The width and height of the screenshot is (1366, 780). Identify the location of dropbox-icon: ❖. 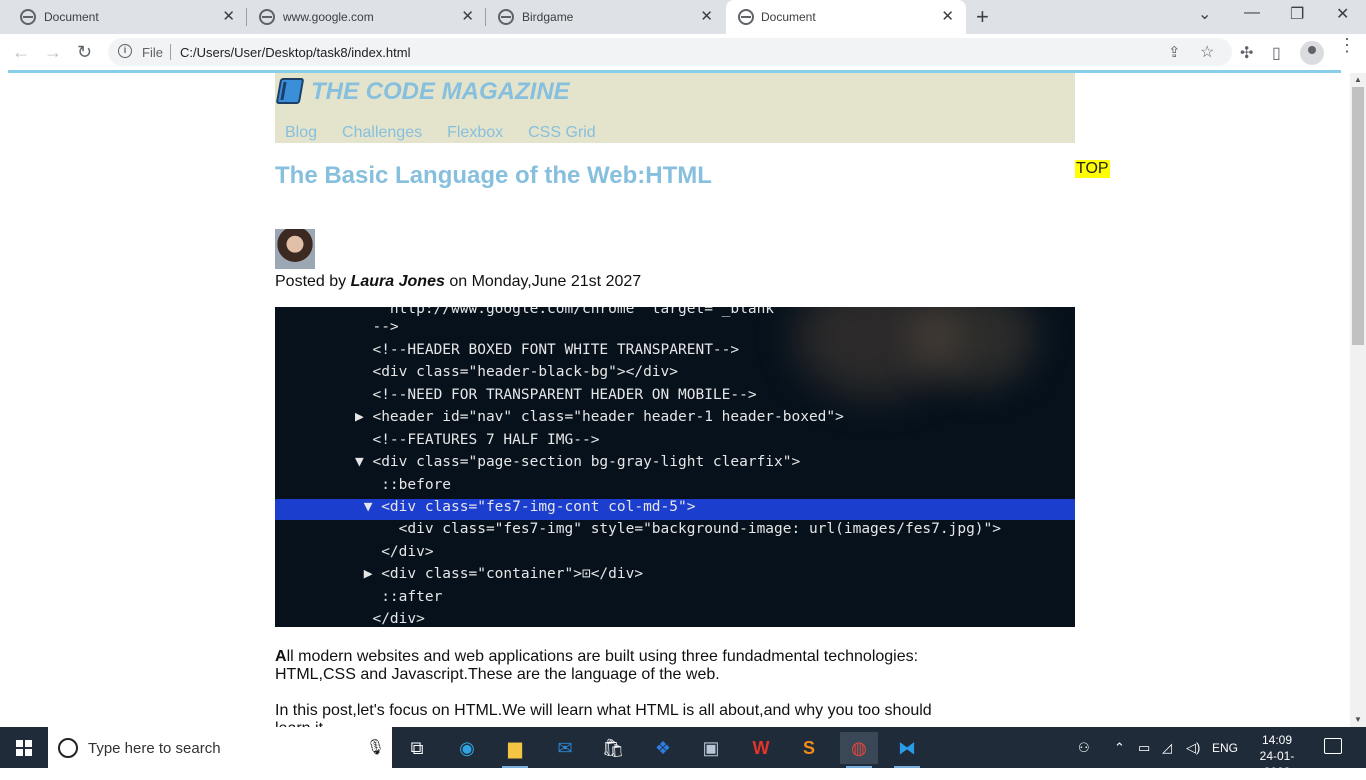
(663, 748).